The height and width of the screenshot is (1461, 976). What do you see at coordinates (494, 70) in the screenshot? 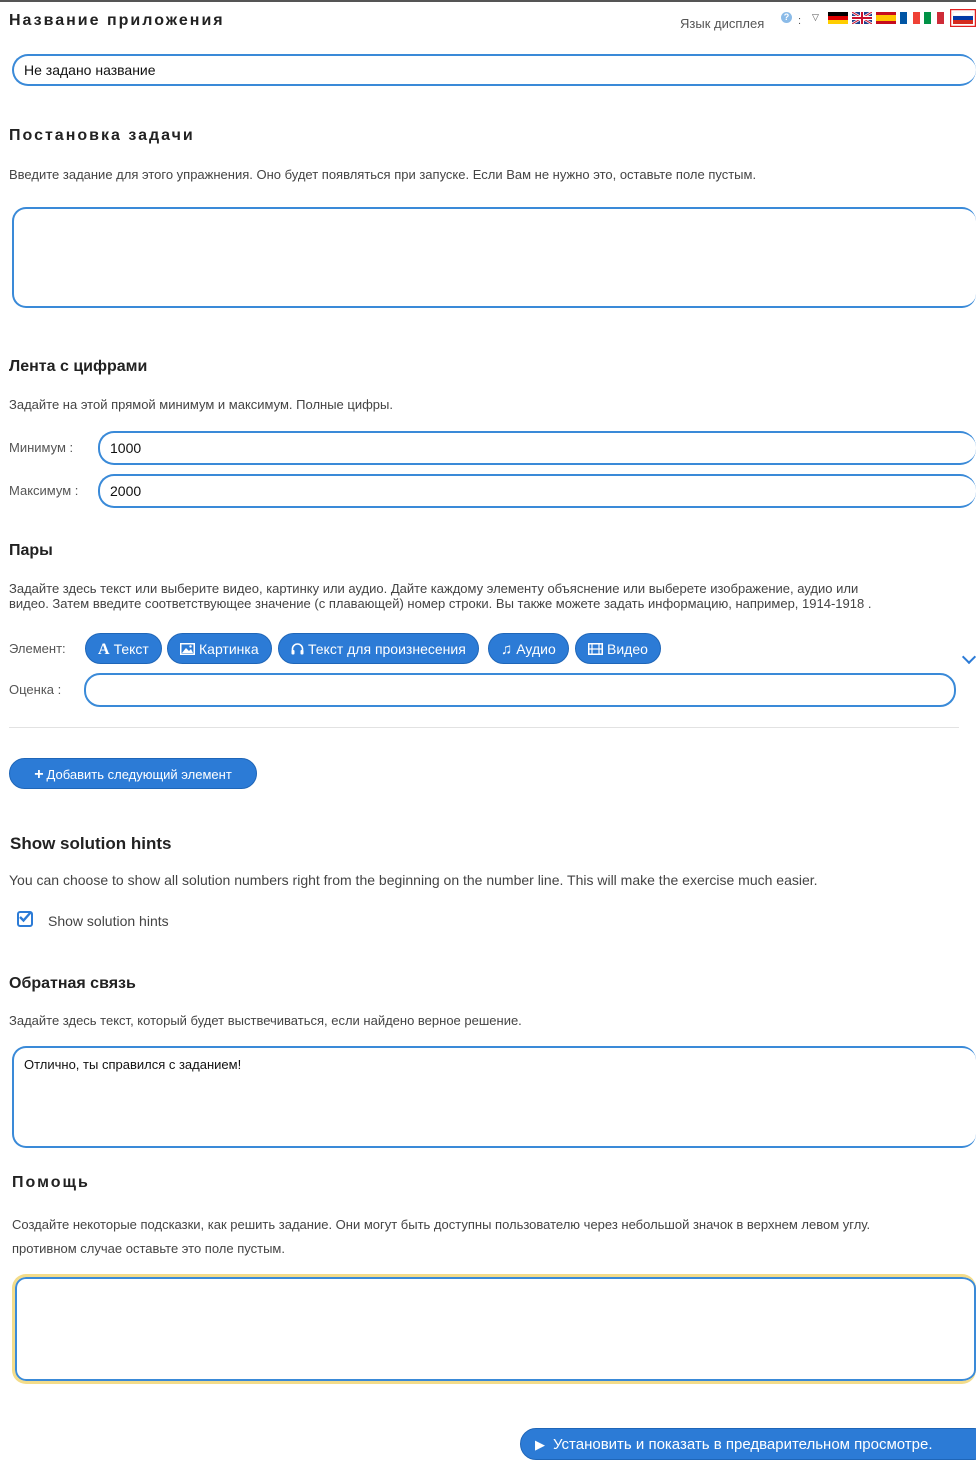
I see `app-name-input: Не задано название` at bounding box center [494, 70].